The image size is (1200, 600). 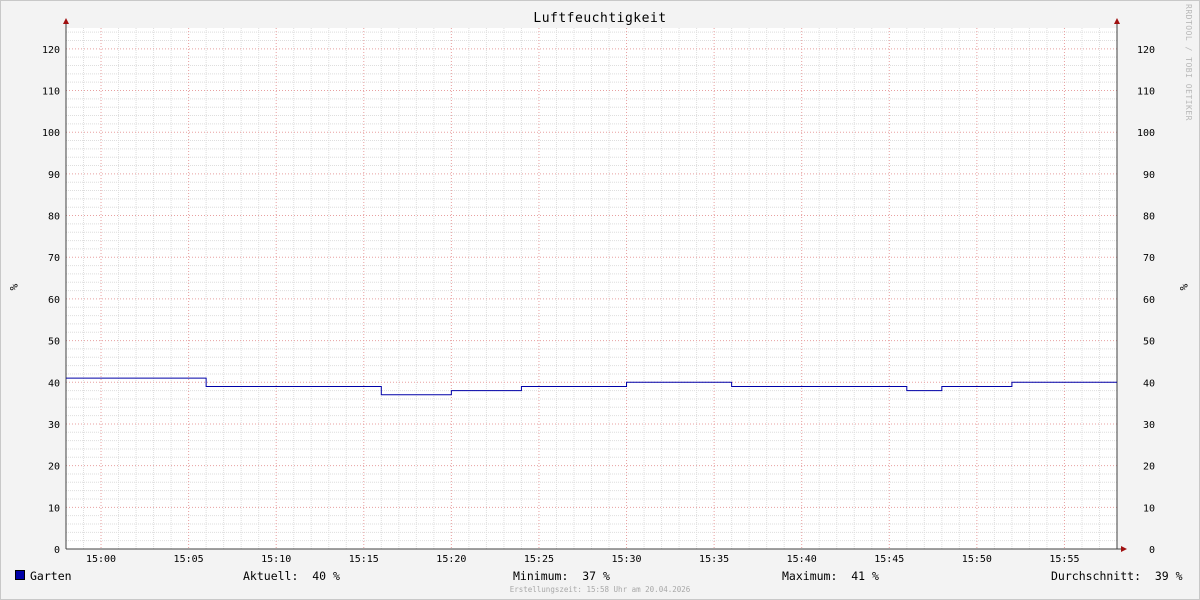 I want to click on x-tick-label: 15:35, so click(x=714, y=559).